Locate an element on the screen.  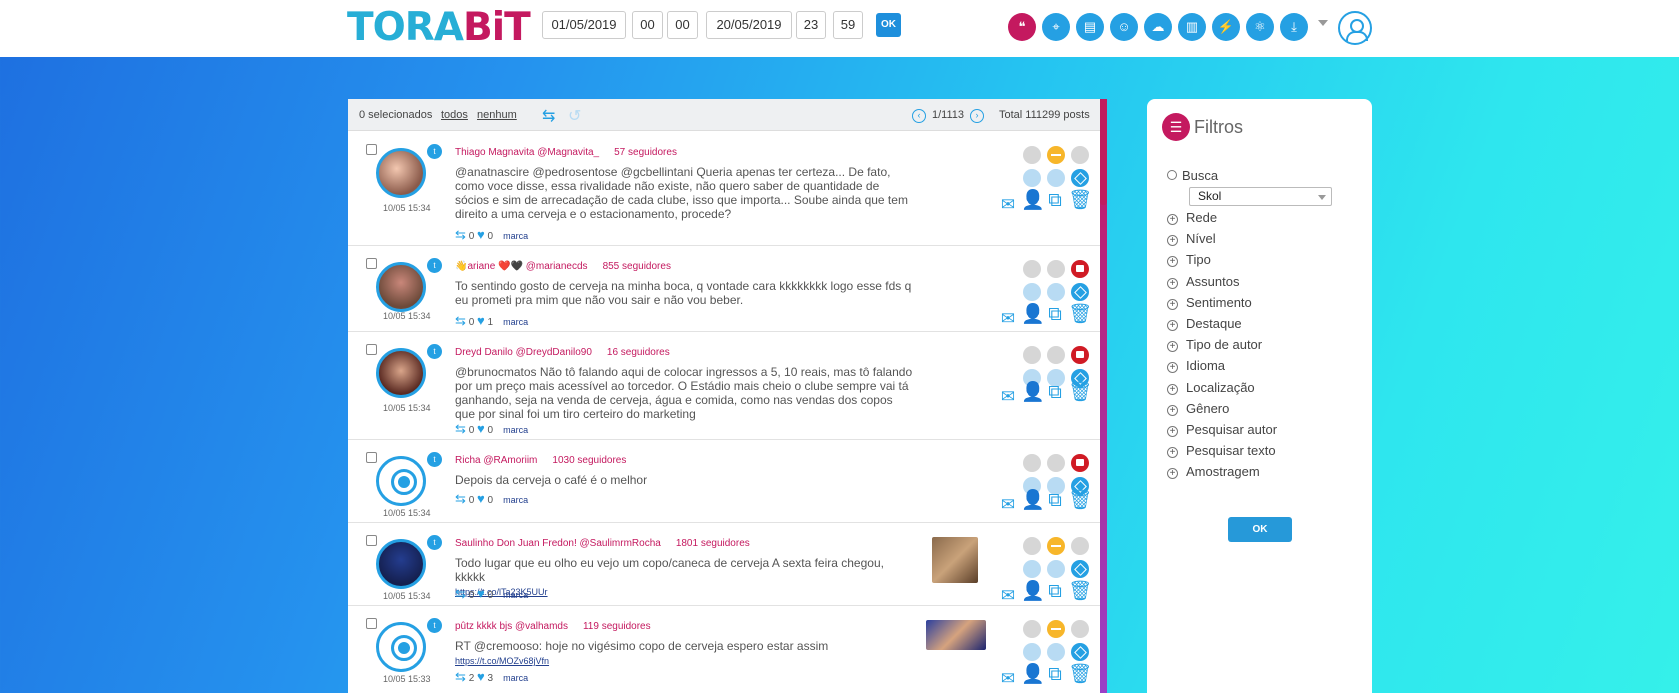
filter-item: + Assuntos is located at coordinates (1203, 281).